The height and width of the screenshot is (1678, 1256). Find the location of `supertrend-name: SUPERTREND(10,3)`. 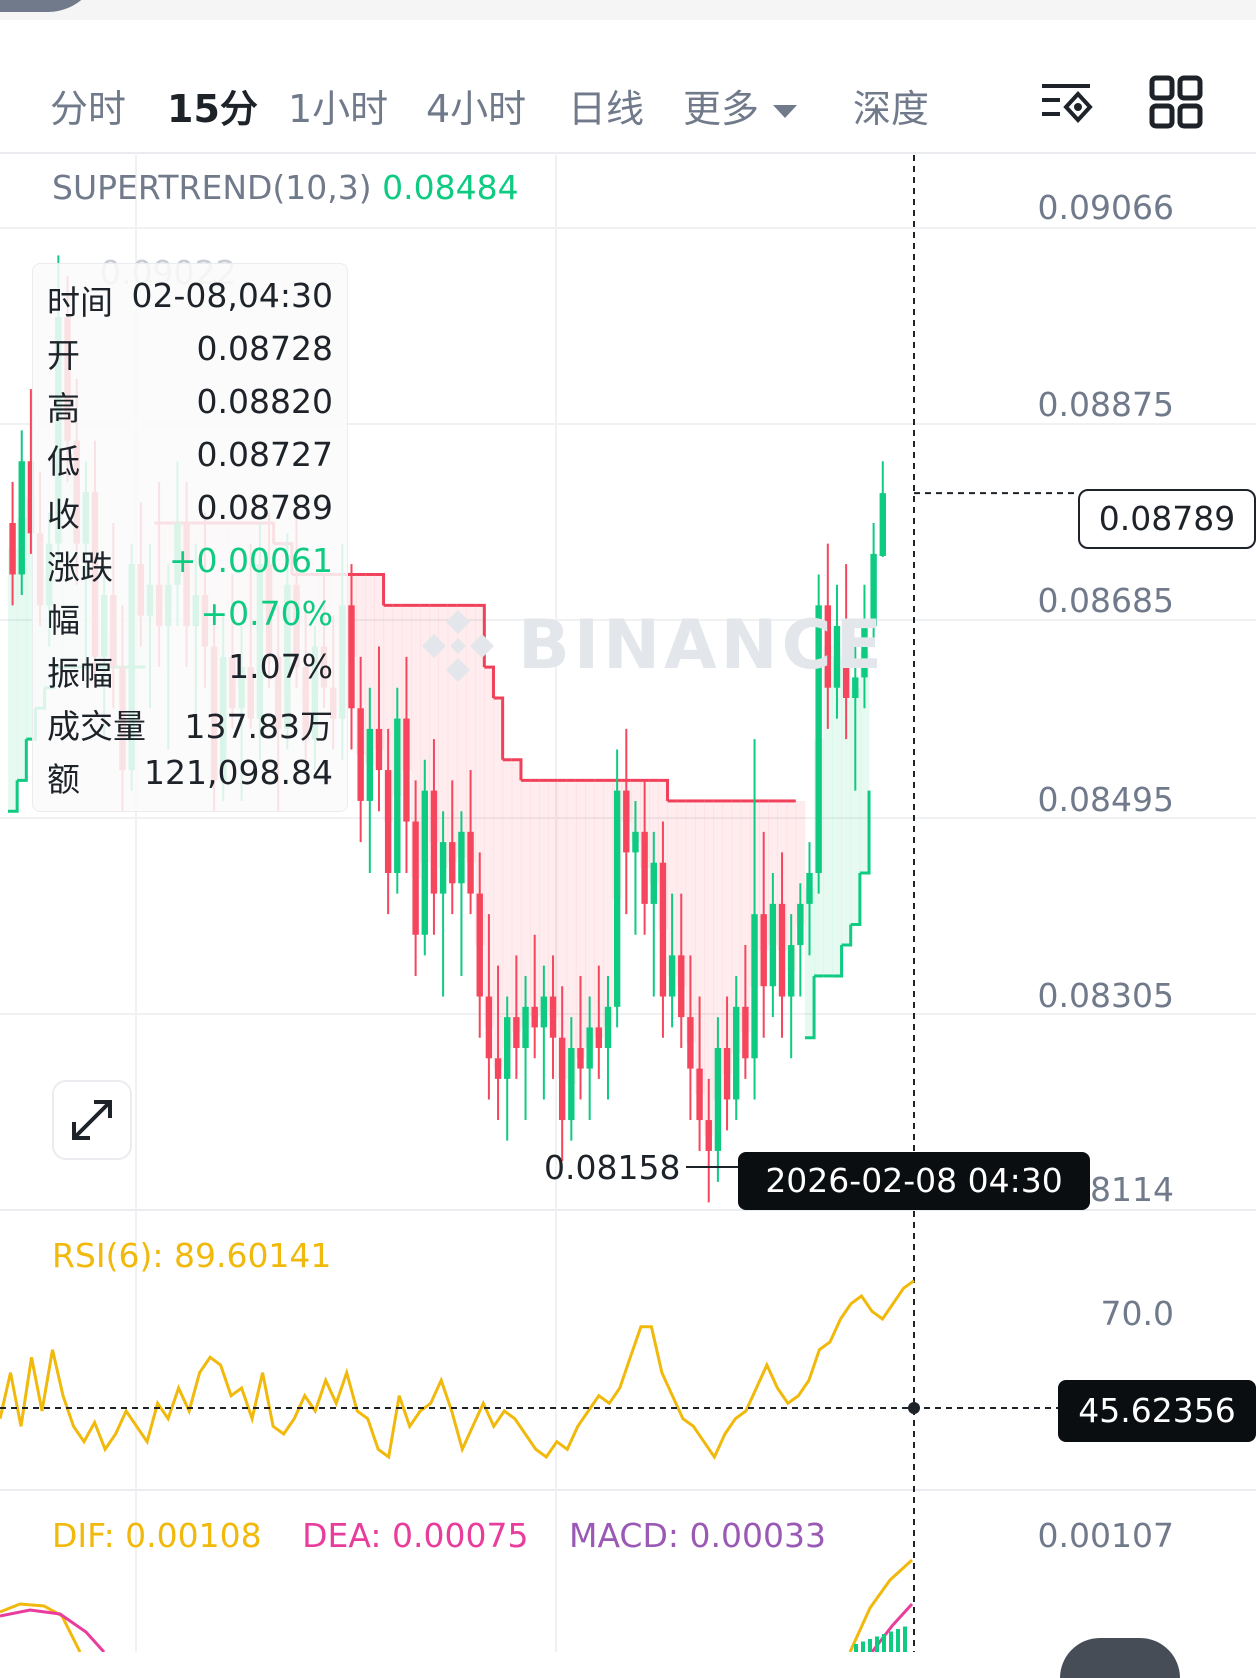

supertrend-name: SUPERTREND(10,3) is located at coordinates (212, 187).